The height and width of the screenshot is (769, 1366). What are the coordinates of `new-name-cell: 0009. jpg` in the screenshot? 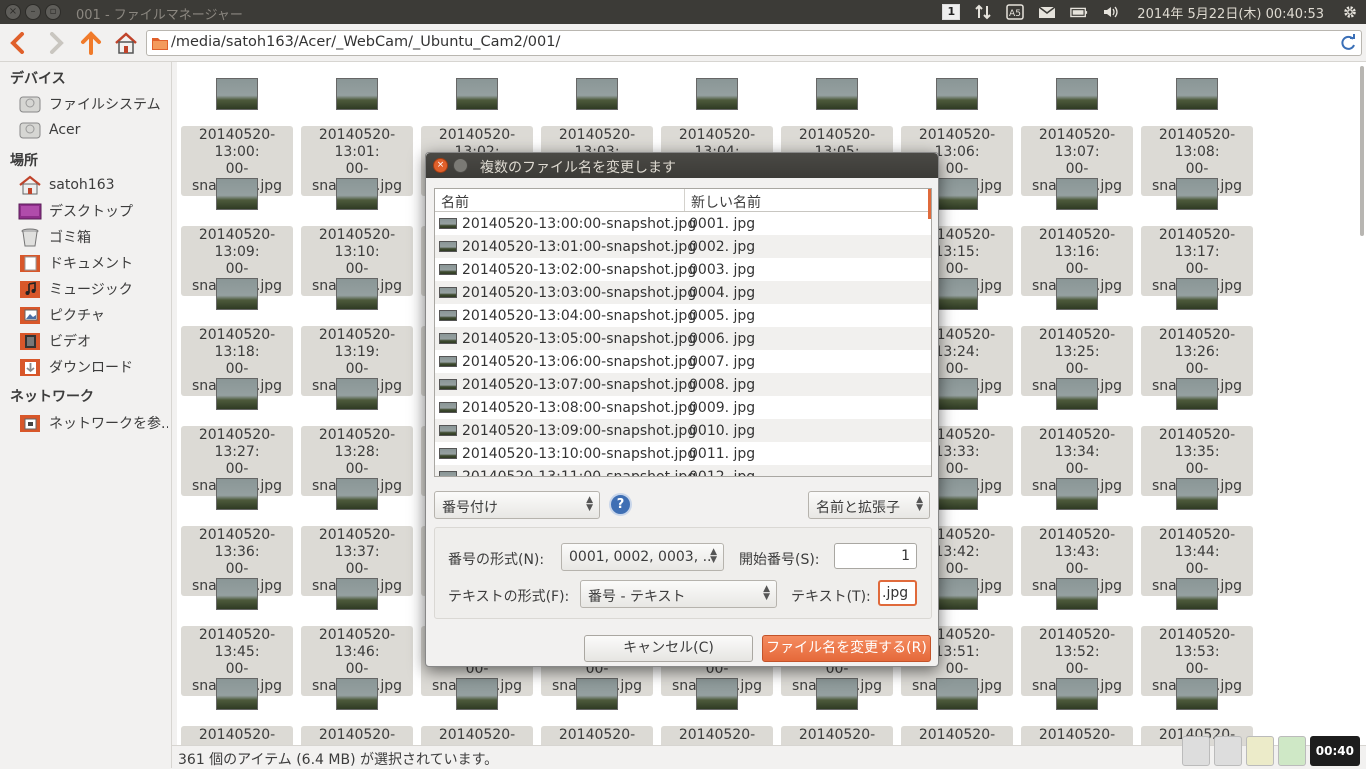 It's located at (722, 407).